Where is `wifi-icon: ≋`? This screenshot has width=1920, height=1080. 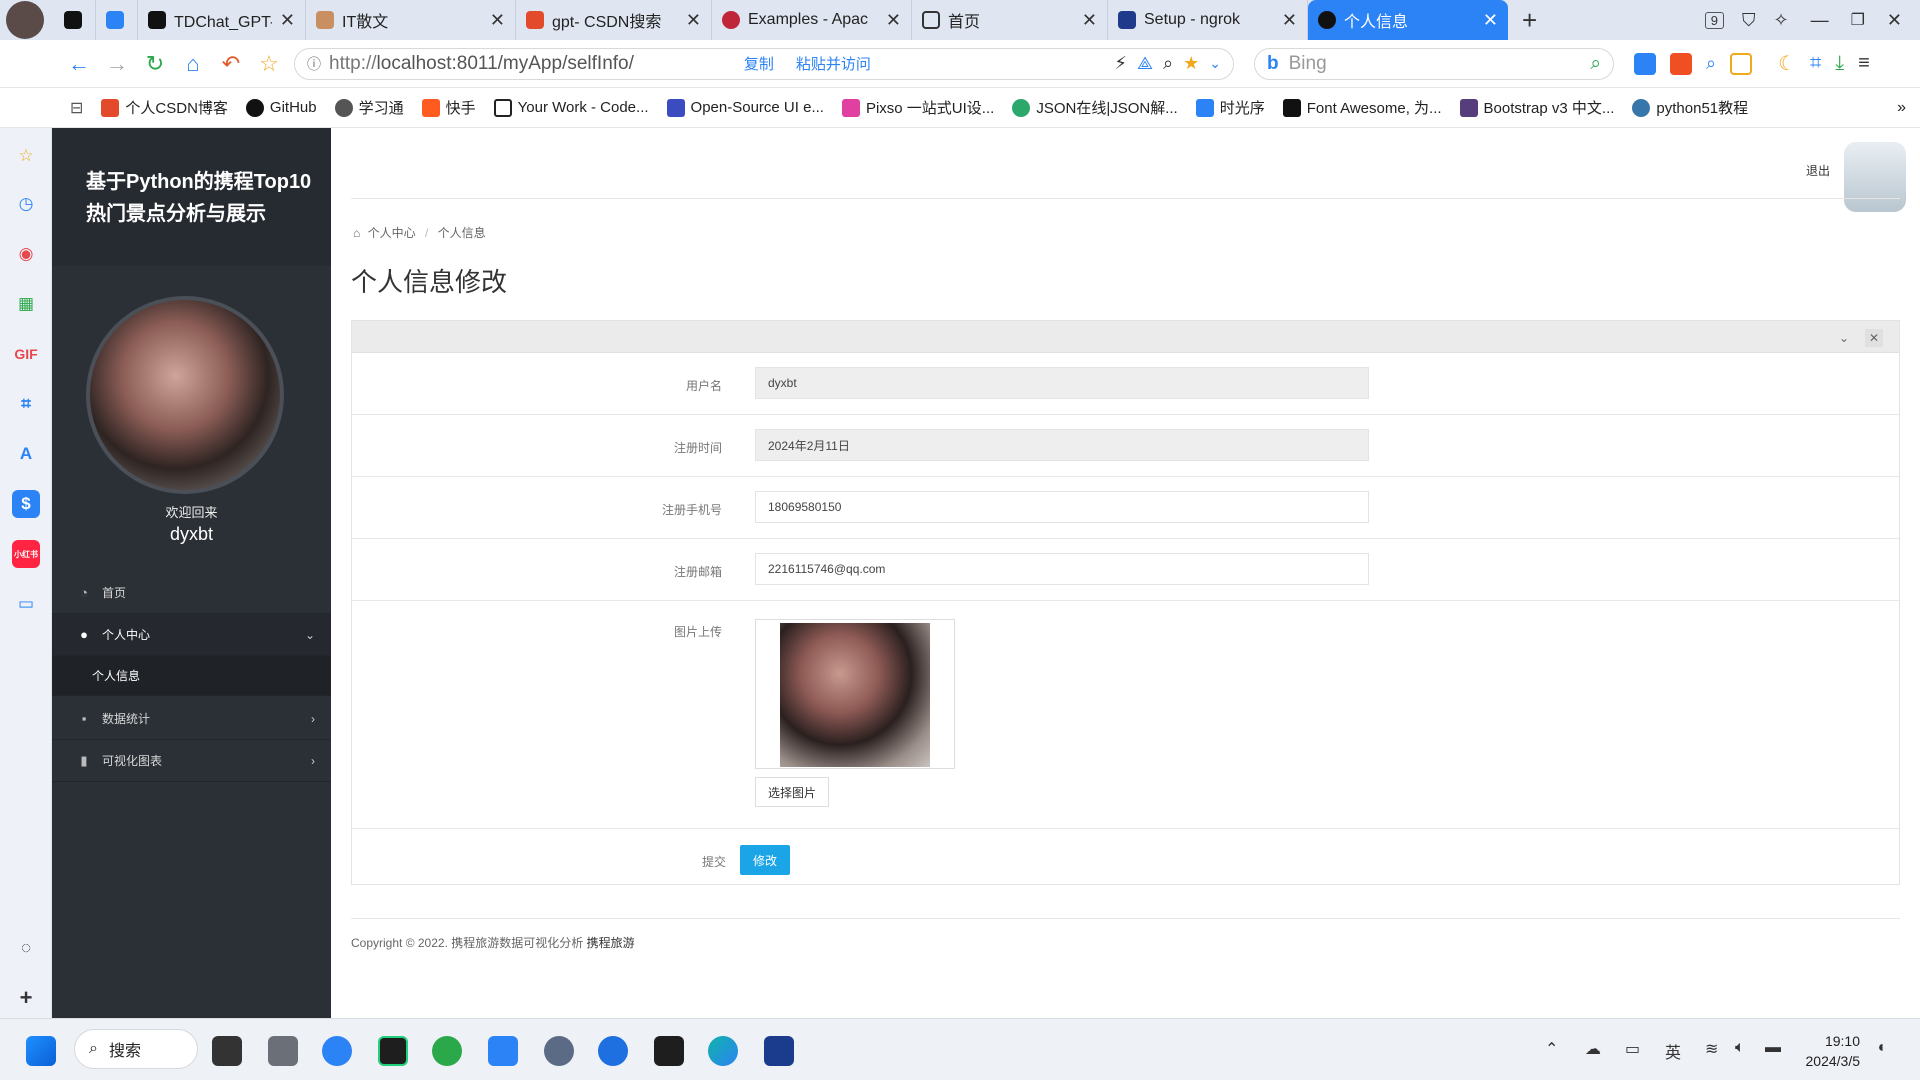 wifi-icon: ≋ is located at coordinates (1711, 1049).